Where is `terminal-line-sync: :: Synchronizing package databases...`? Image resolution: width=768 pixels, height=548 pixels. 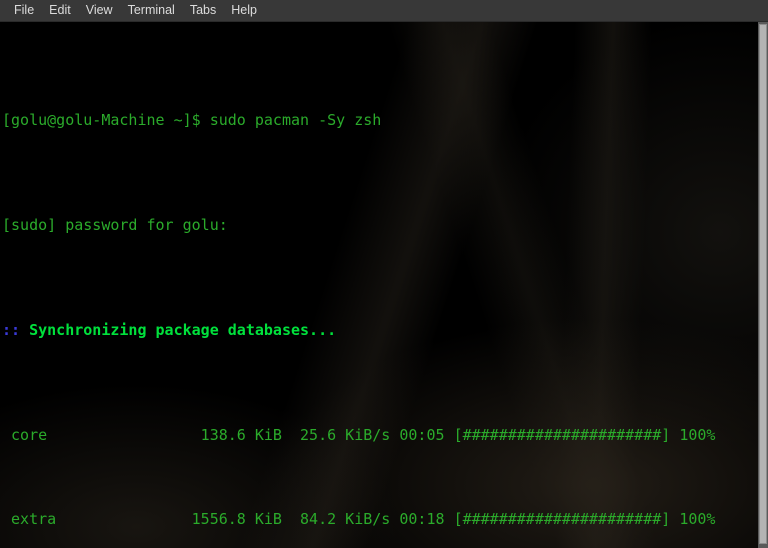
terminal-line-sync: :: Synchronizing package databases... is located at coordinates (380, 330).